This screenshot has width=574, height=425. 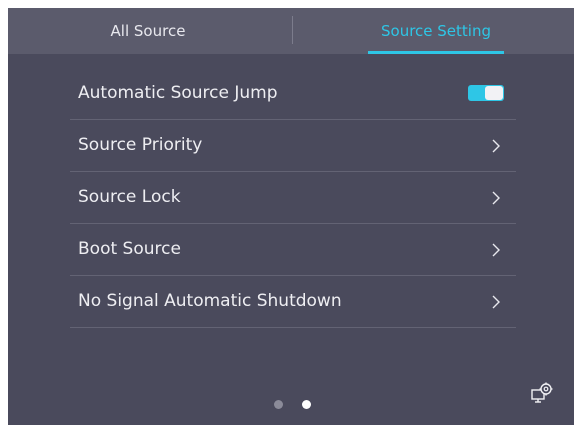 I want to click on menu-item-automatic-source-jump: Automatic Source Jump, so click(x=293, y=94).